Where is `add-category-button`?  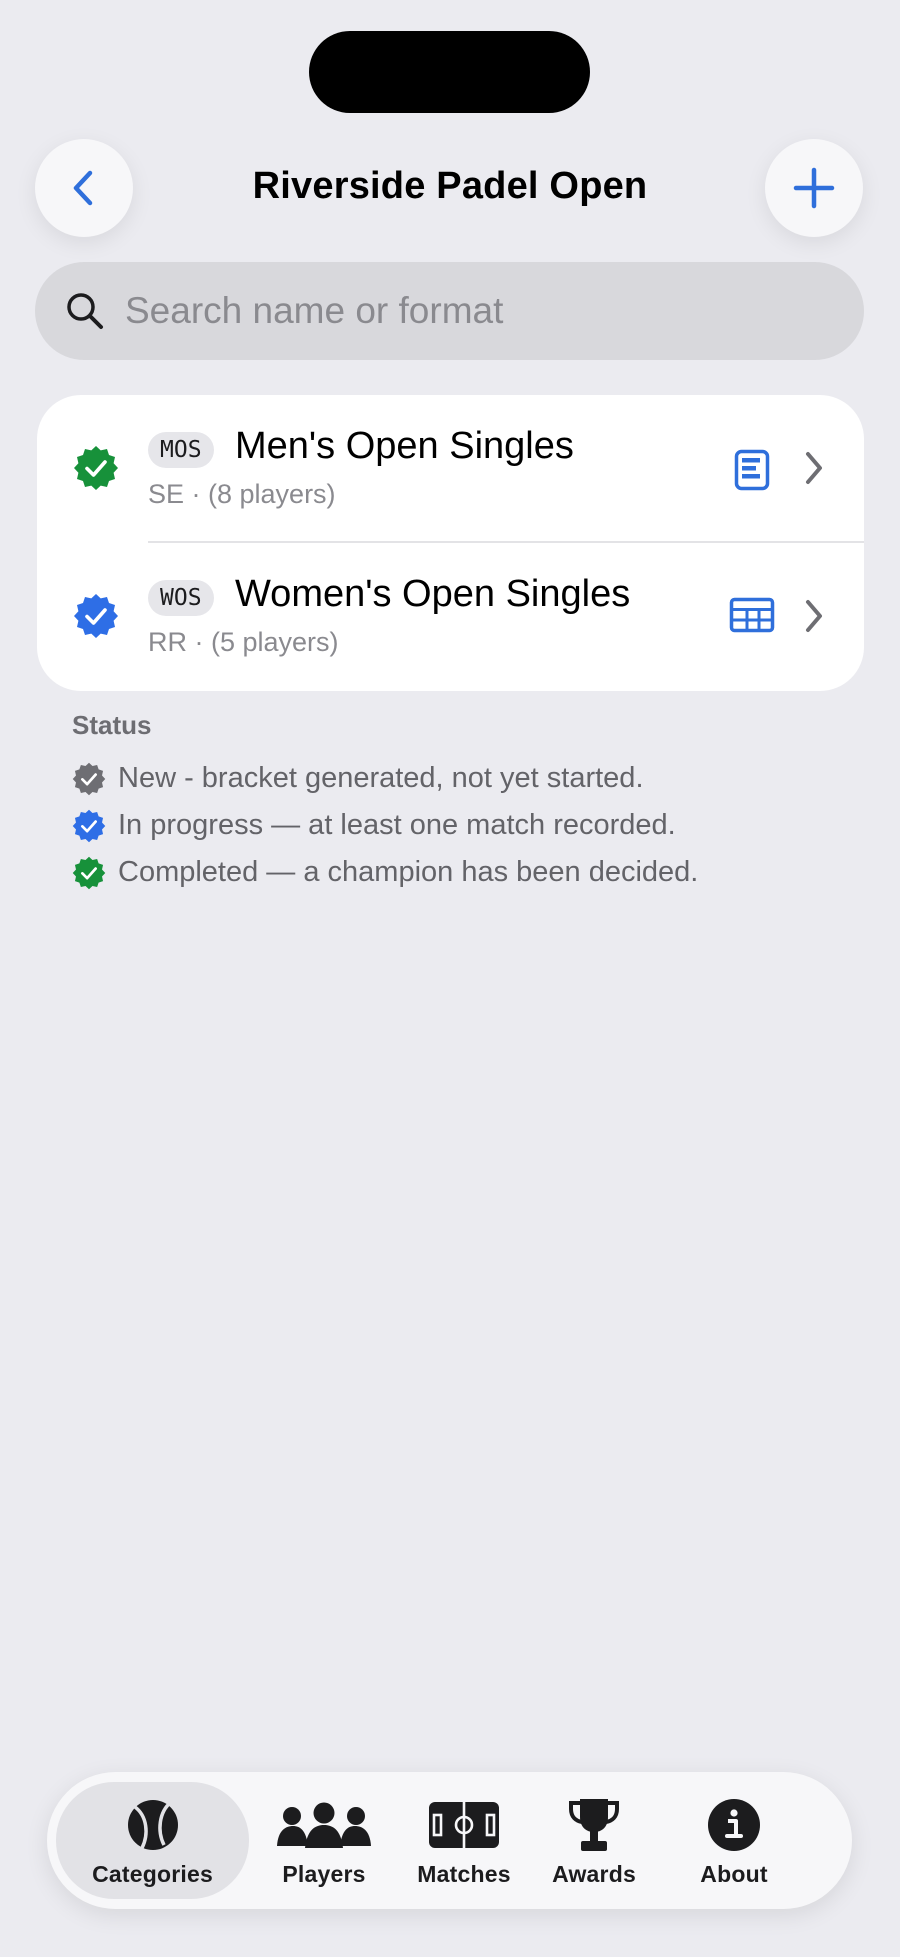
add-category-button is located at coordinates (814, 188).